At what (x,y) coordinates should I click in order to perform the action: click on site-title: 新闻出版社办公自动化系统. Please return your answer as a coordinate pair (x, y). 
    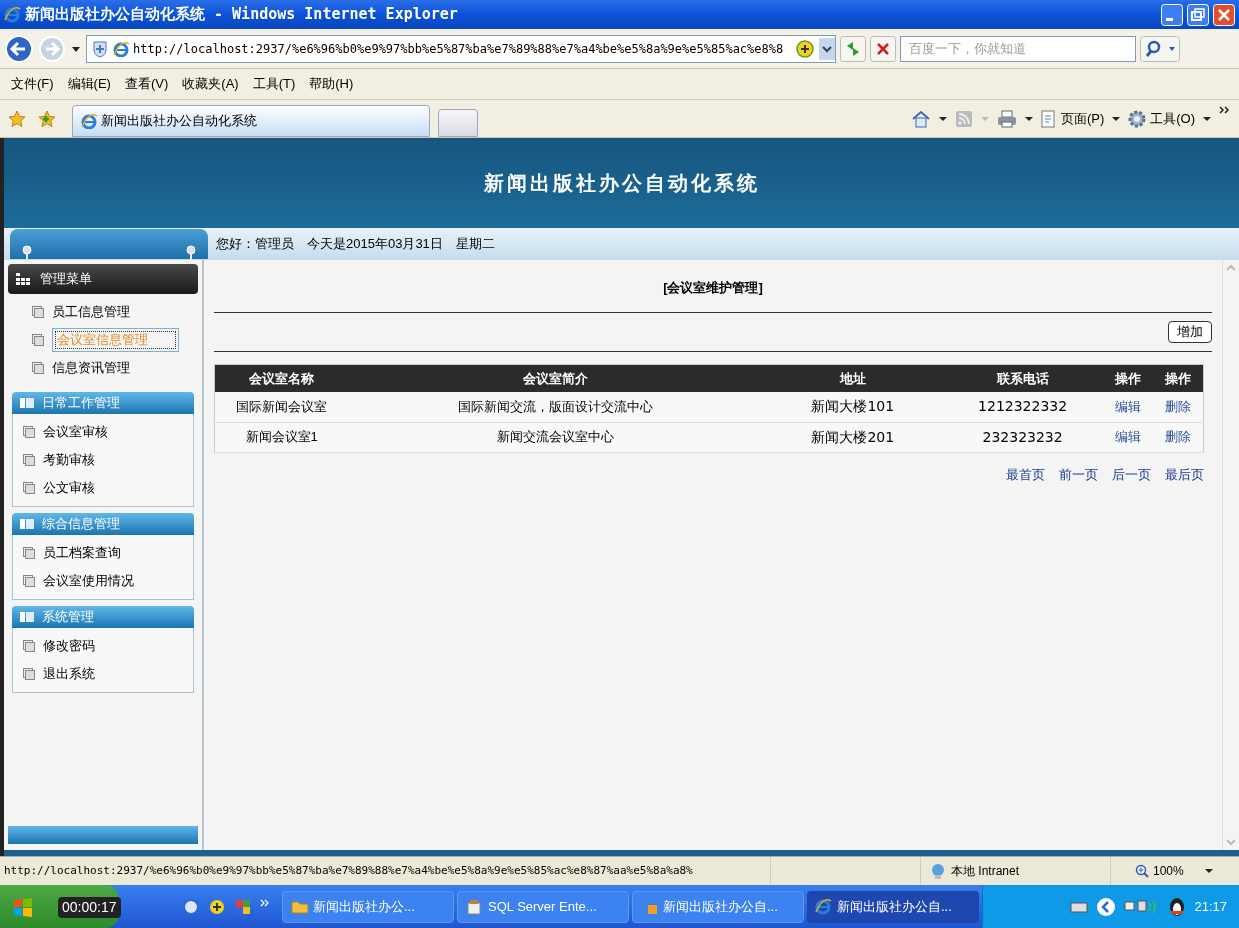
    Looking at the image, I should click on (621, 183).